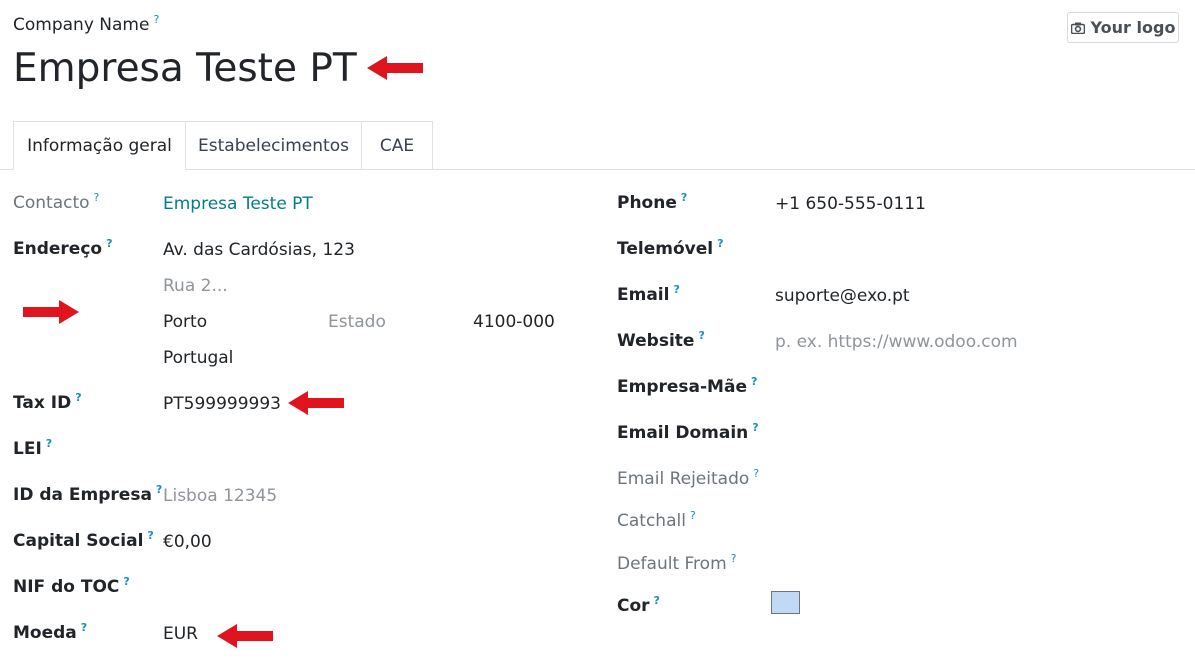 Image resolution: width=1195 pixels, height=665 pixels. Describe the element at coordinates (677, 563) in the screenshot. I see `default-from-label: Default From?` at that location.